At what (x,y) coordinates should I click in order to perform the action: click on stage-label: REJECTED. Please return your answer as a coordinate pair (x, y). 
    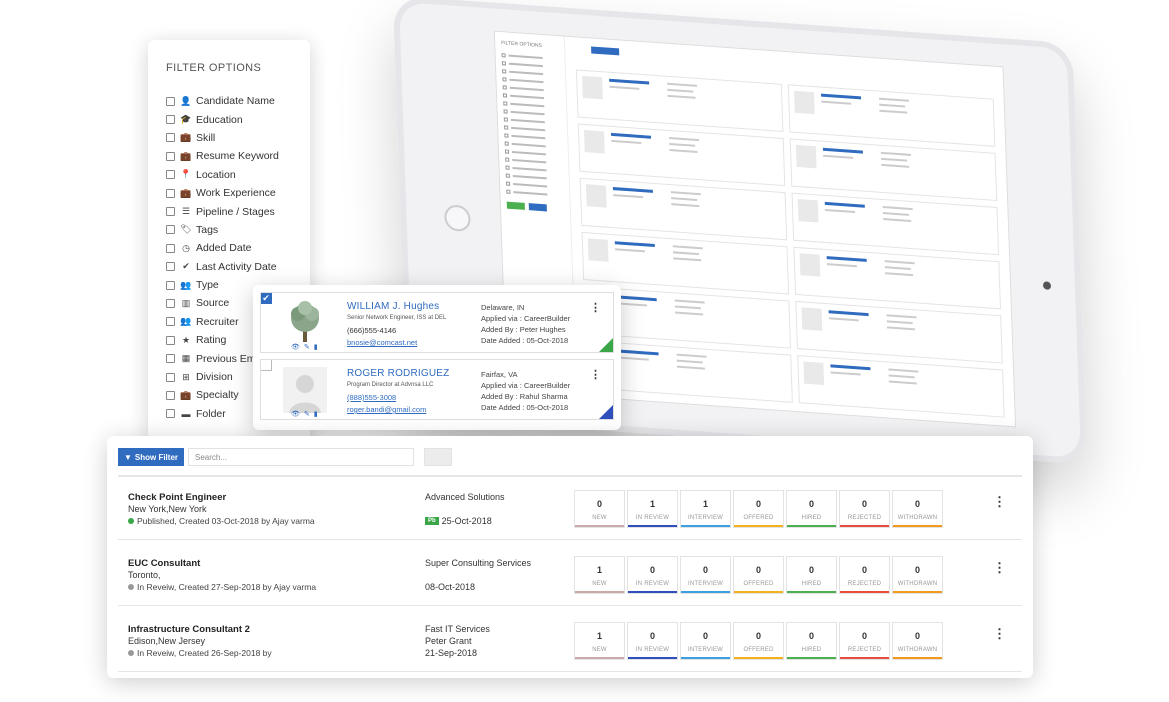
    Looking at the image, I should click on (864, 518).